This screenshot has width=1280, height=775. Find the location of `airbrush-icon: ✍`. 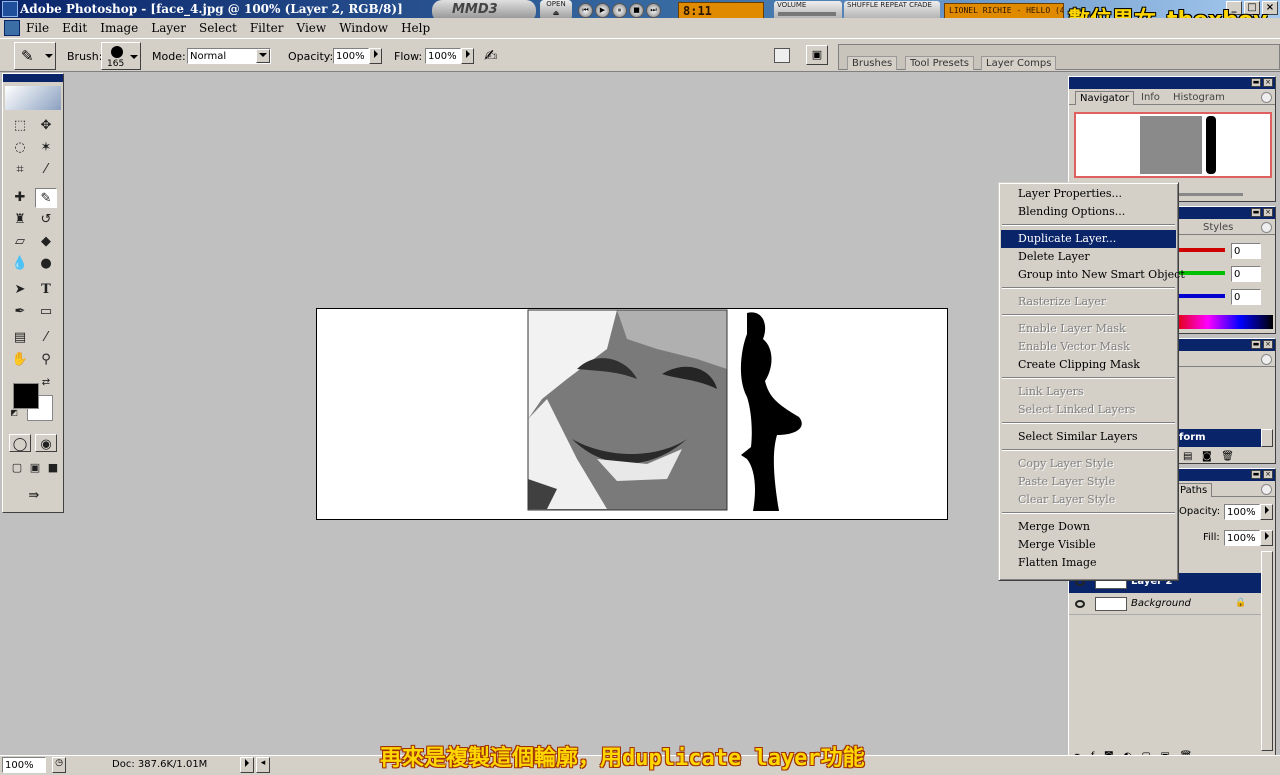

airbrush-icon: ✍ is located at coordinates (490, 55).